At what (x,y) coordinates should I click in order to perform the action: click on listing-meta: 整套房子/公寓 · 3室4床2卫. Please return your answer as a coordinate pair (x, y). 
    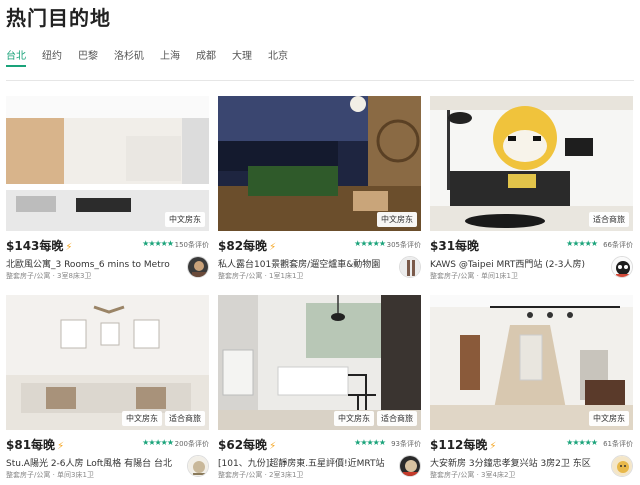
    Looking at the image, I should click on (473, 475).